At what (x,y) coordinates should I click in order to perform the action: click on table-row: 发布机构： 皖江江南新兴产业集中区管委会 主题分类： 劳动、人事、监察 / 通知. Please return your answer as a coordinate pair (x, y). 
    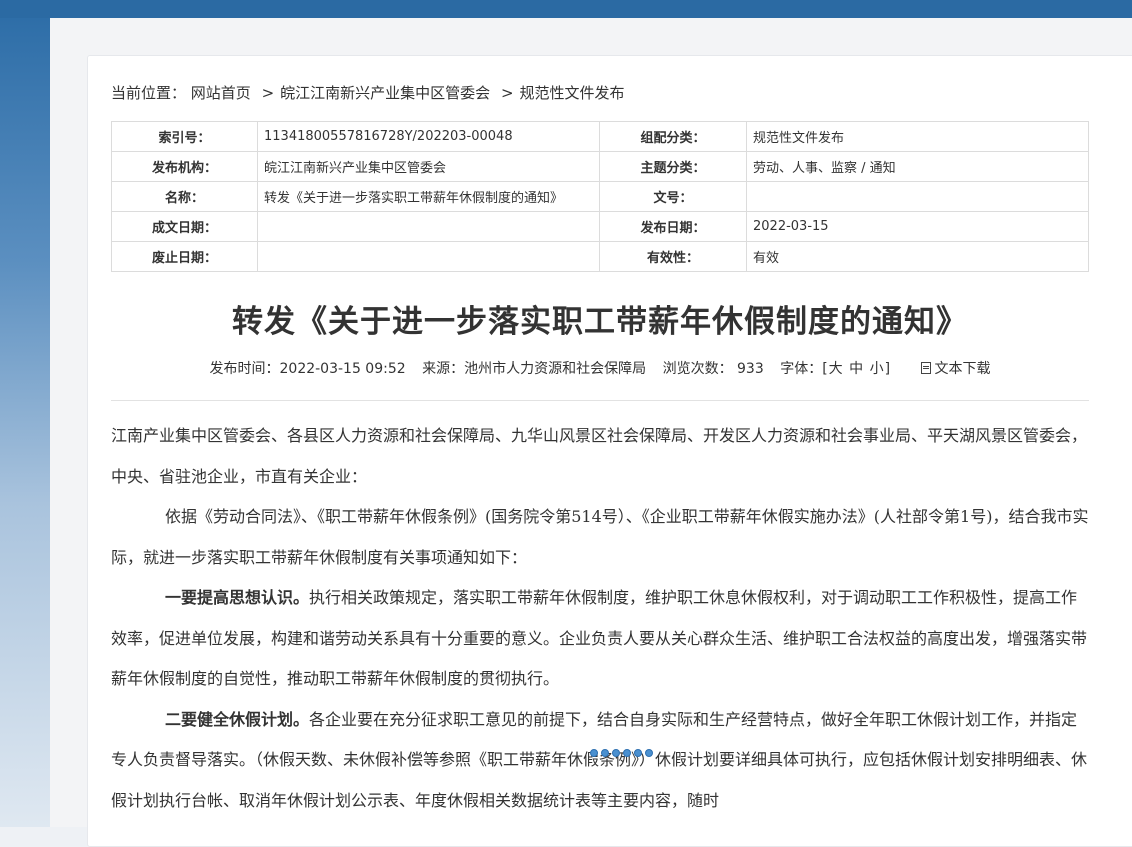
    Looking at the image, I should click on (600, 166).